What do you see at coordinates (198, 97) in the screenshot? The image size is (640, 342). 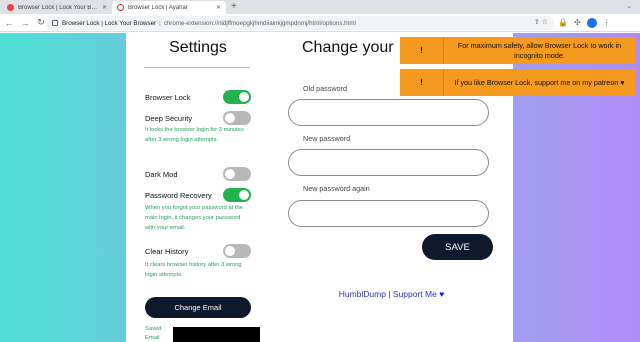 I see `setting-browser-lock: Browser Lock` at bounding box center [198, 97].